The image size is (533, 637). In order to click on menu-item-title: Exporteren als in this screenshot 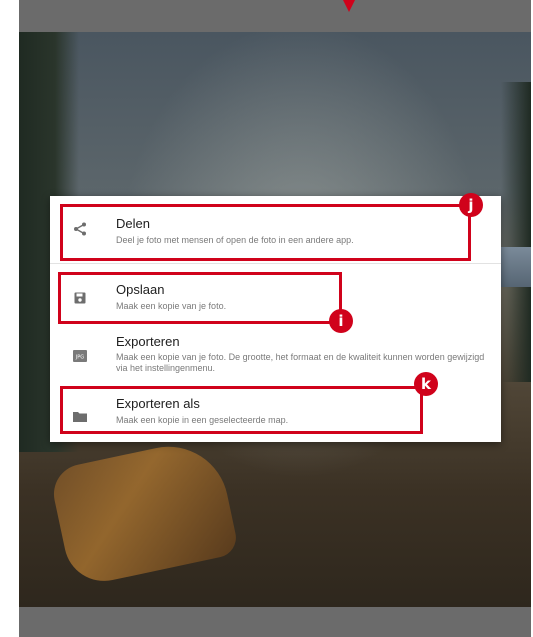, I will do `click(158, 403)`.